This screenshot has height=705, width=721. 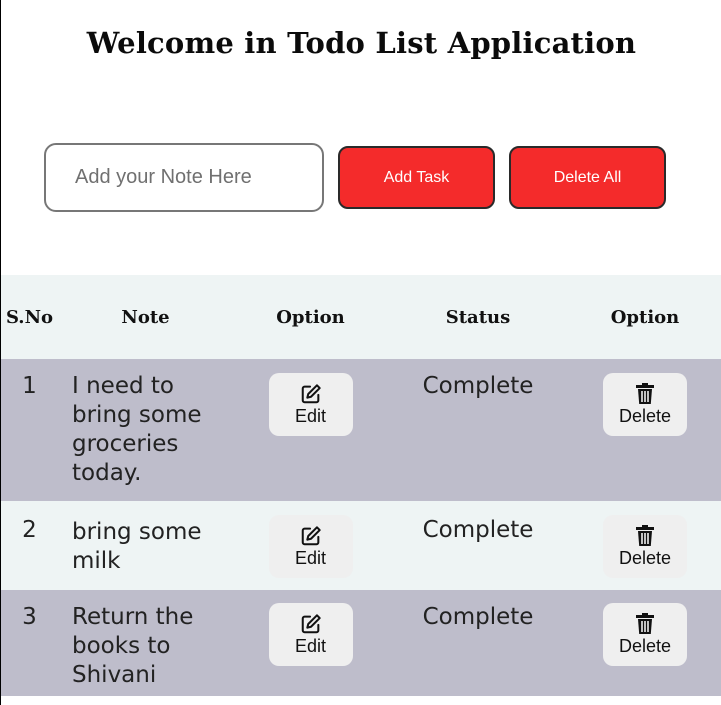 What do you see at coordinates (29, 430) in the screenshot?
I see `row-sno: 1` at bounding box center [29, 430].